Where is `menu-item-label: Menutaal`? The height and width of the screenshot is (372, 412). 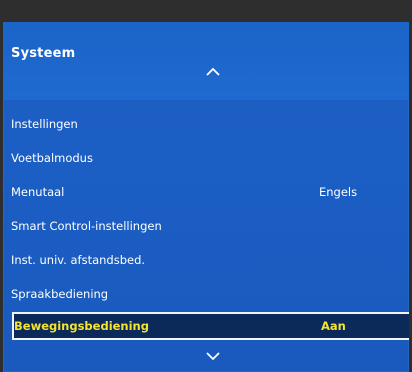
menu-item-label: Menutaal is located at coordinates (38, 192).